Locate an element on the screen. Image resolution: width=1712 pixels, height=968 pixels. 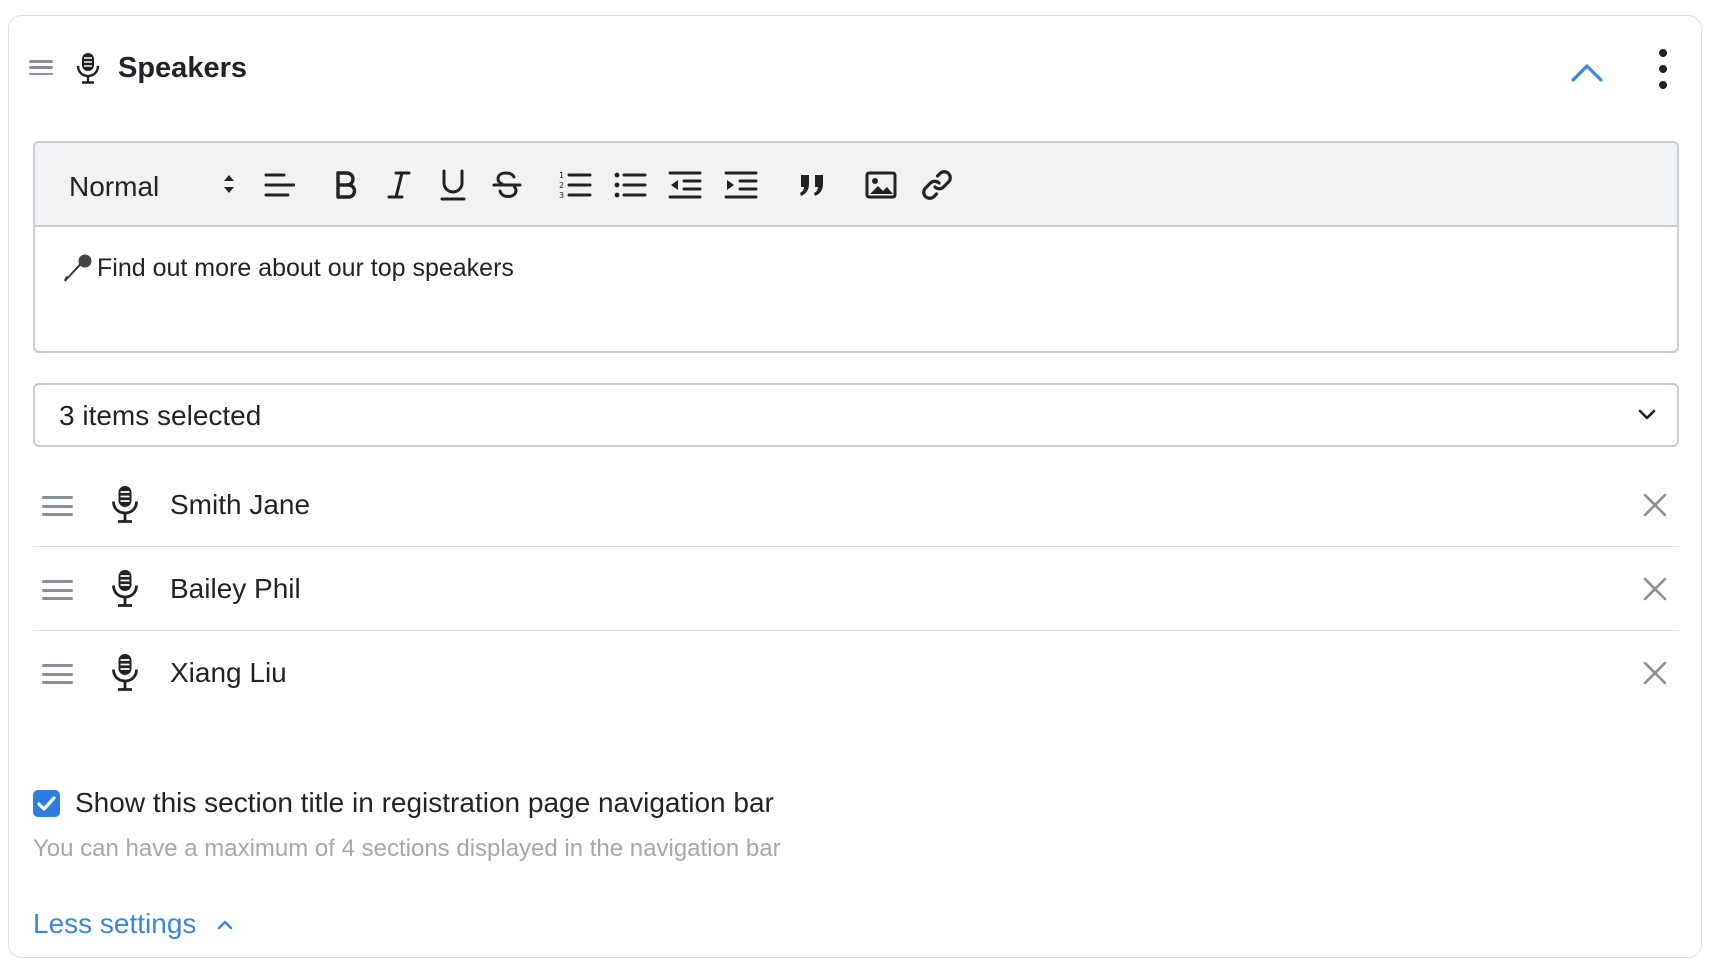
bold-button is located at coordinates (346, 185).